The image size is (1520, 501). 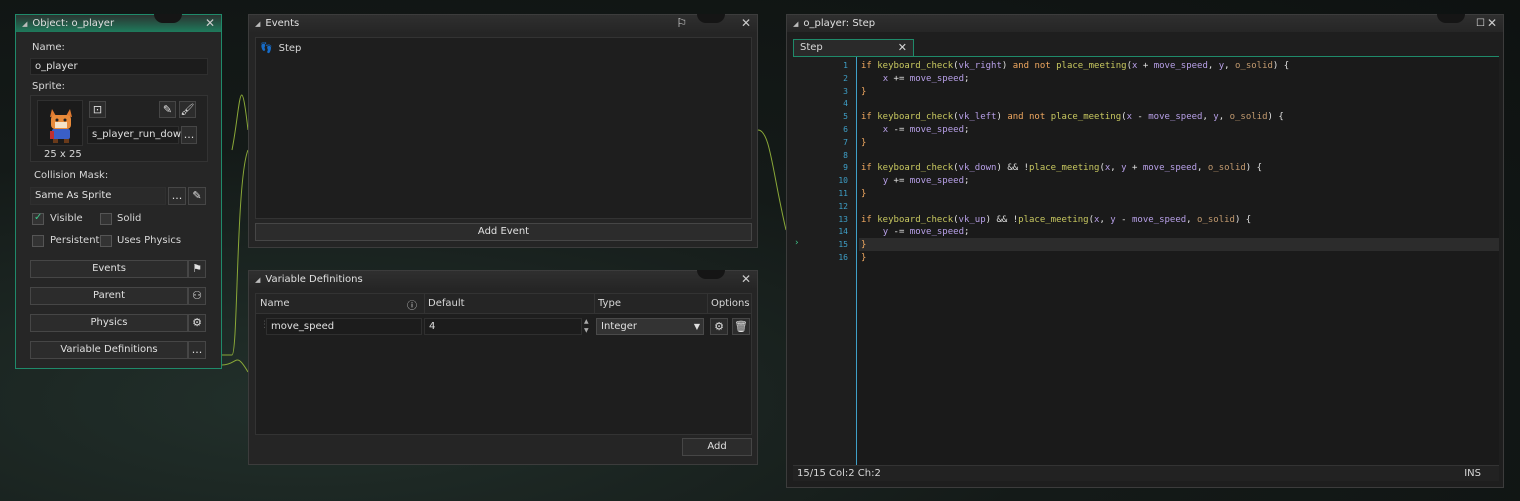 I want to click on maximize-icon: ☐, so click(x=1480, y=23).